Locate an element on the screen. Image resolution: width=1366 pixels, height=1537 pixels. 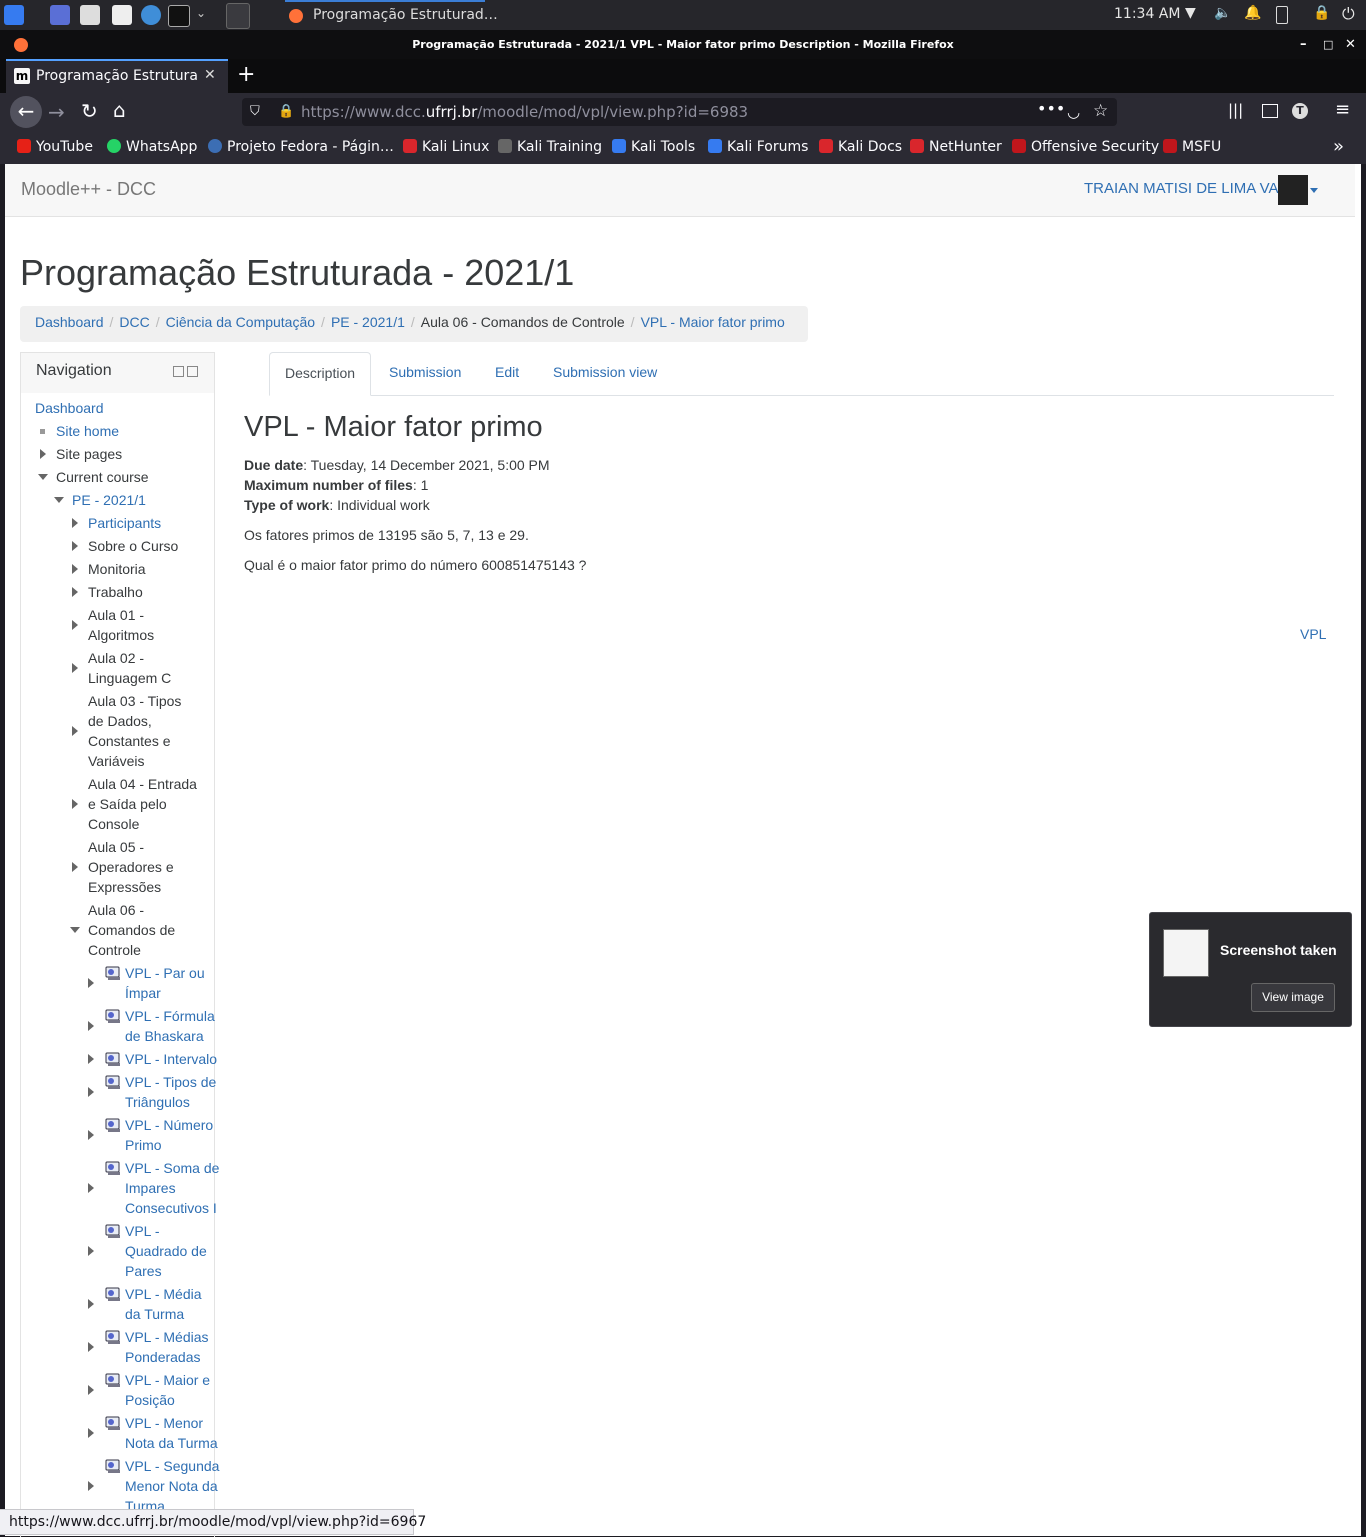
nav-course: PE - 2021/1 is located at coordinates (109, 500).